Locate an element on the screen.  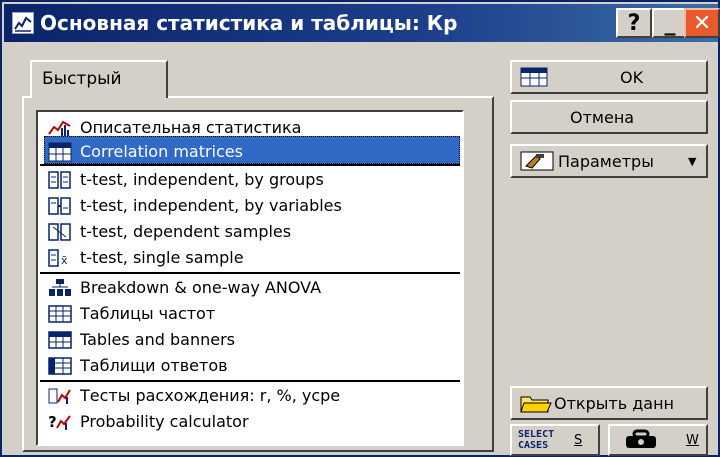
response-table-icon is located at coordinates (60, 366).